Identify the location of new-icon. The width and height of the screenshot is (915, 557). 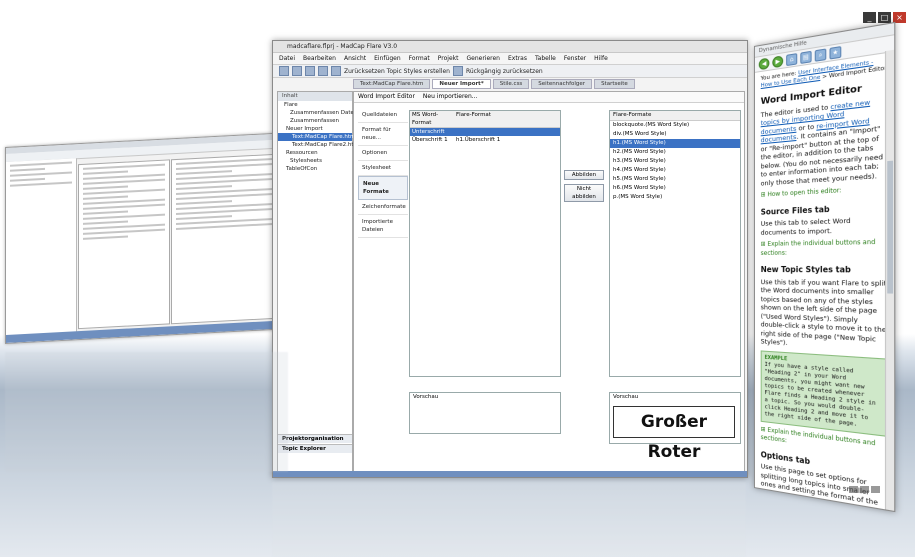
(284, 71).